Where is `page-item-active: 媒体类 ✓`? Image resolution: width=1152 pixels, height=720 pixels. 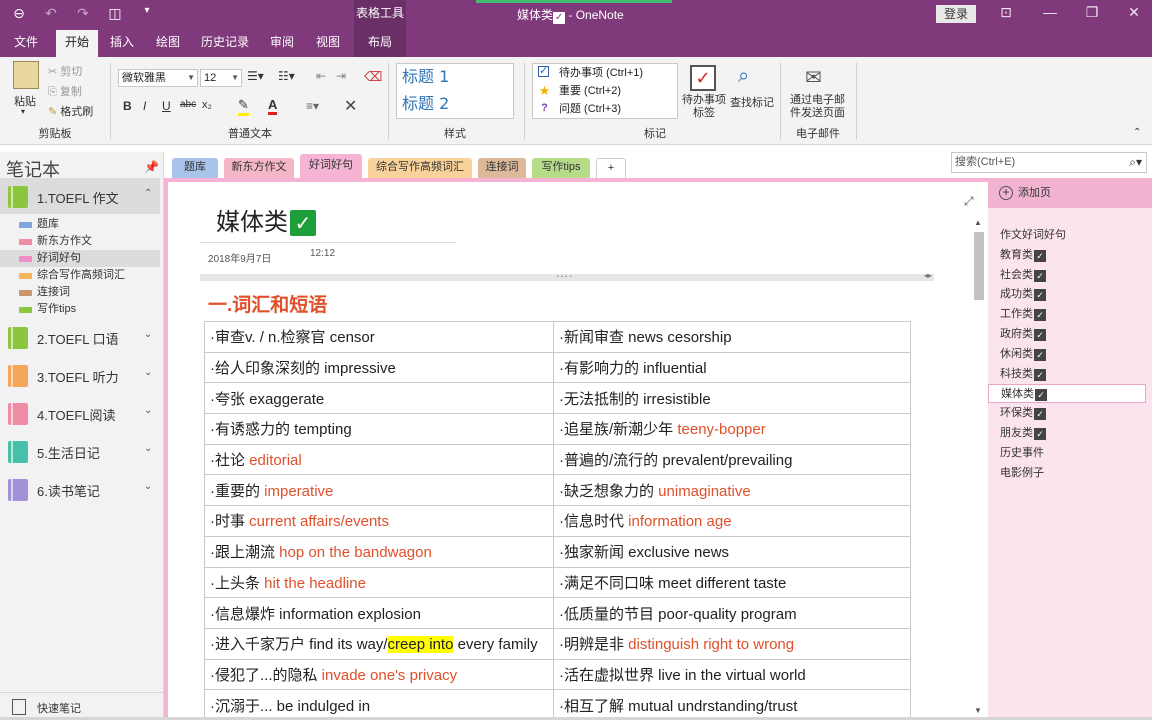 page-item-active: 媒体类 ✓ is located at coordinates (1067, 394).